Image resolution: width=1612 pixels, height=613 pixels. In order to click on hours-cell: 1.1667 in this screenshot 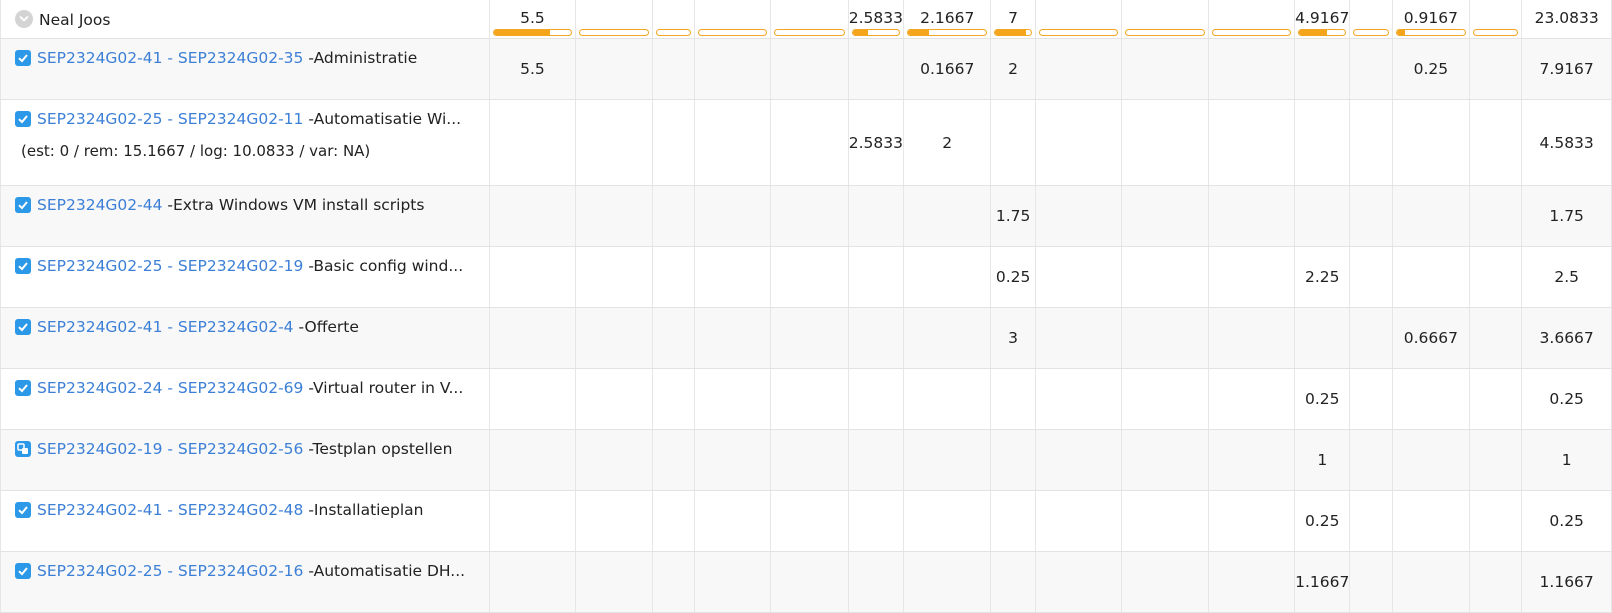, I will do `click(1322, 582)`.